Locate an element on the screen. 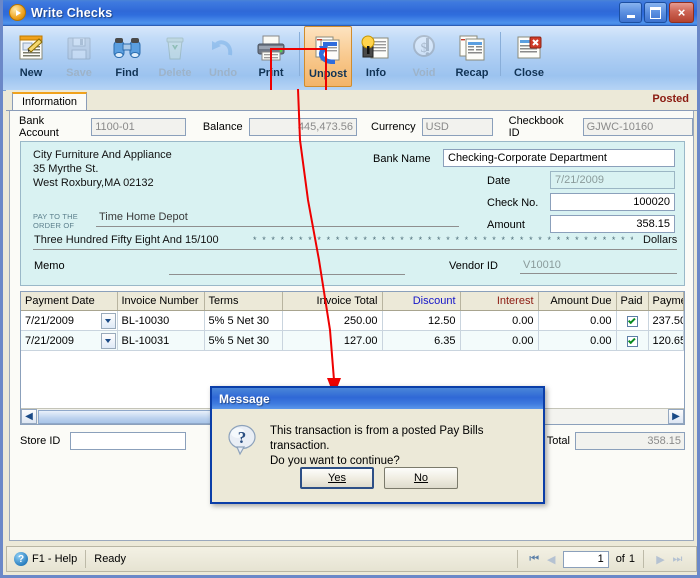 The width and height of the screenshot is (700, 578). col-invoice-total: Invoice Total is located at coordinates (332, 301).